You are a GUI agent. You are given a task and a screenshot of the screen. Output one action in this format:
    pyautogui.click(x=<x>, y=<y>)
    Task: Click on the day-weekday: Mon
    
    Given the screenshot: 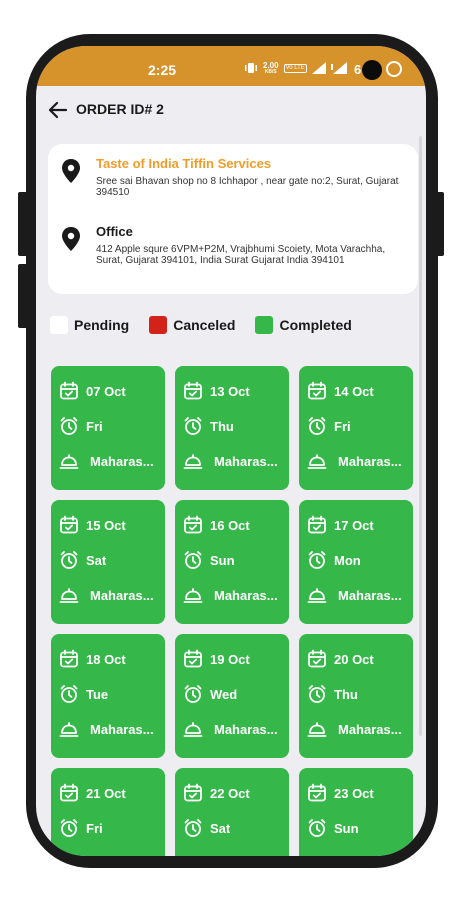 What is the action you would take?
    pyautogui.click(x=334, y=560)
    